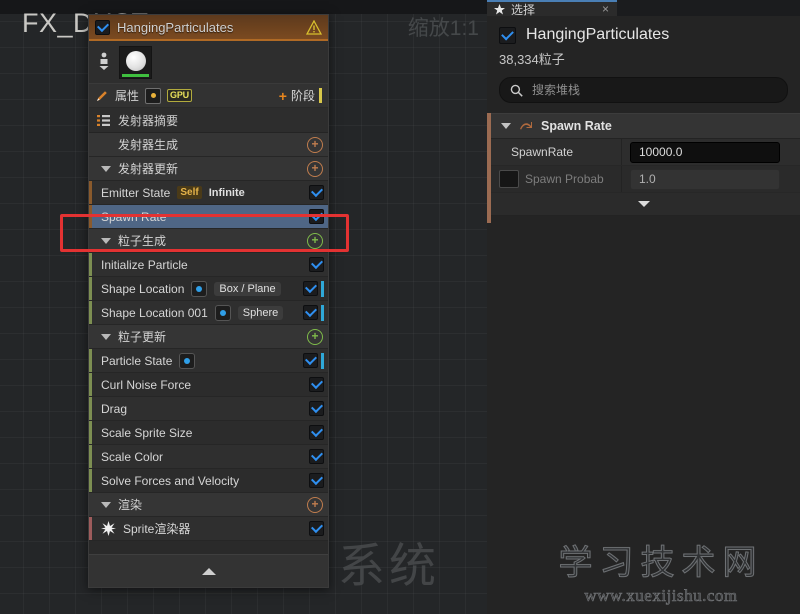 The width and height of the screenshot is (800, 614). Describe the element at coordinates (127, 96) in the screenshot. I see `attributes-label: 属性` at that location.